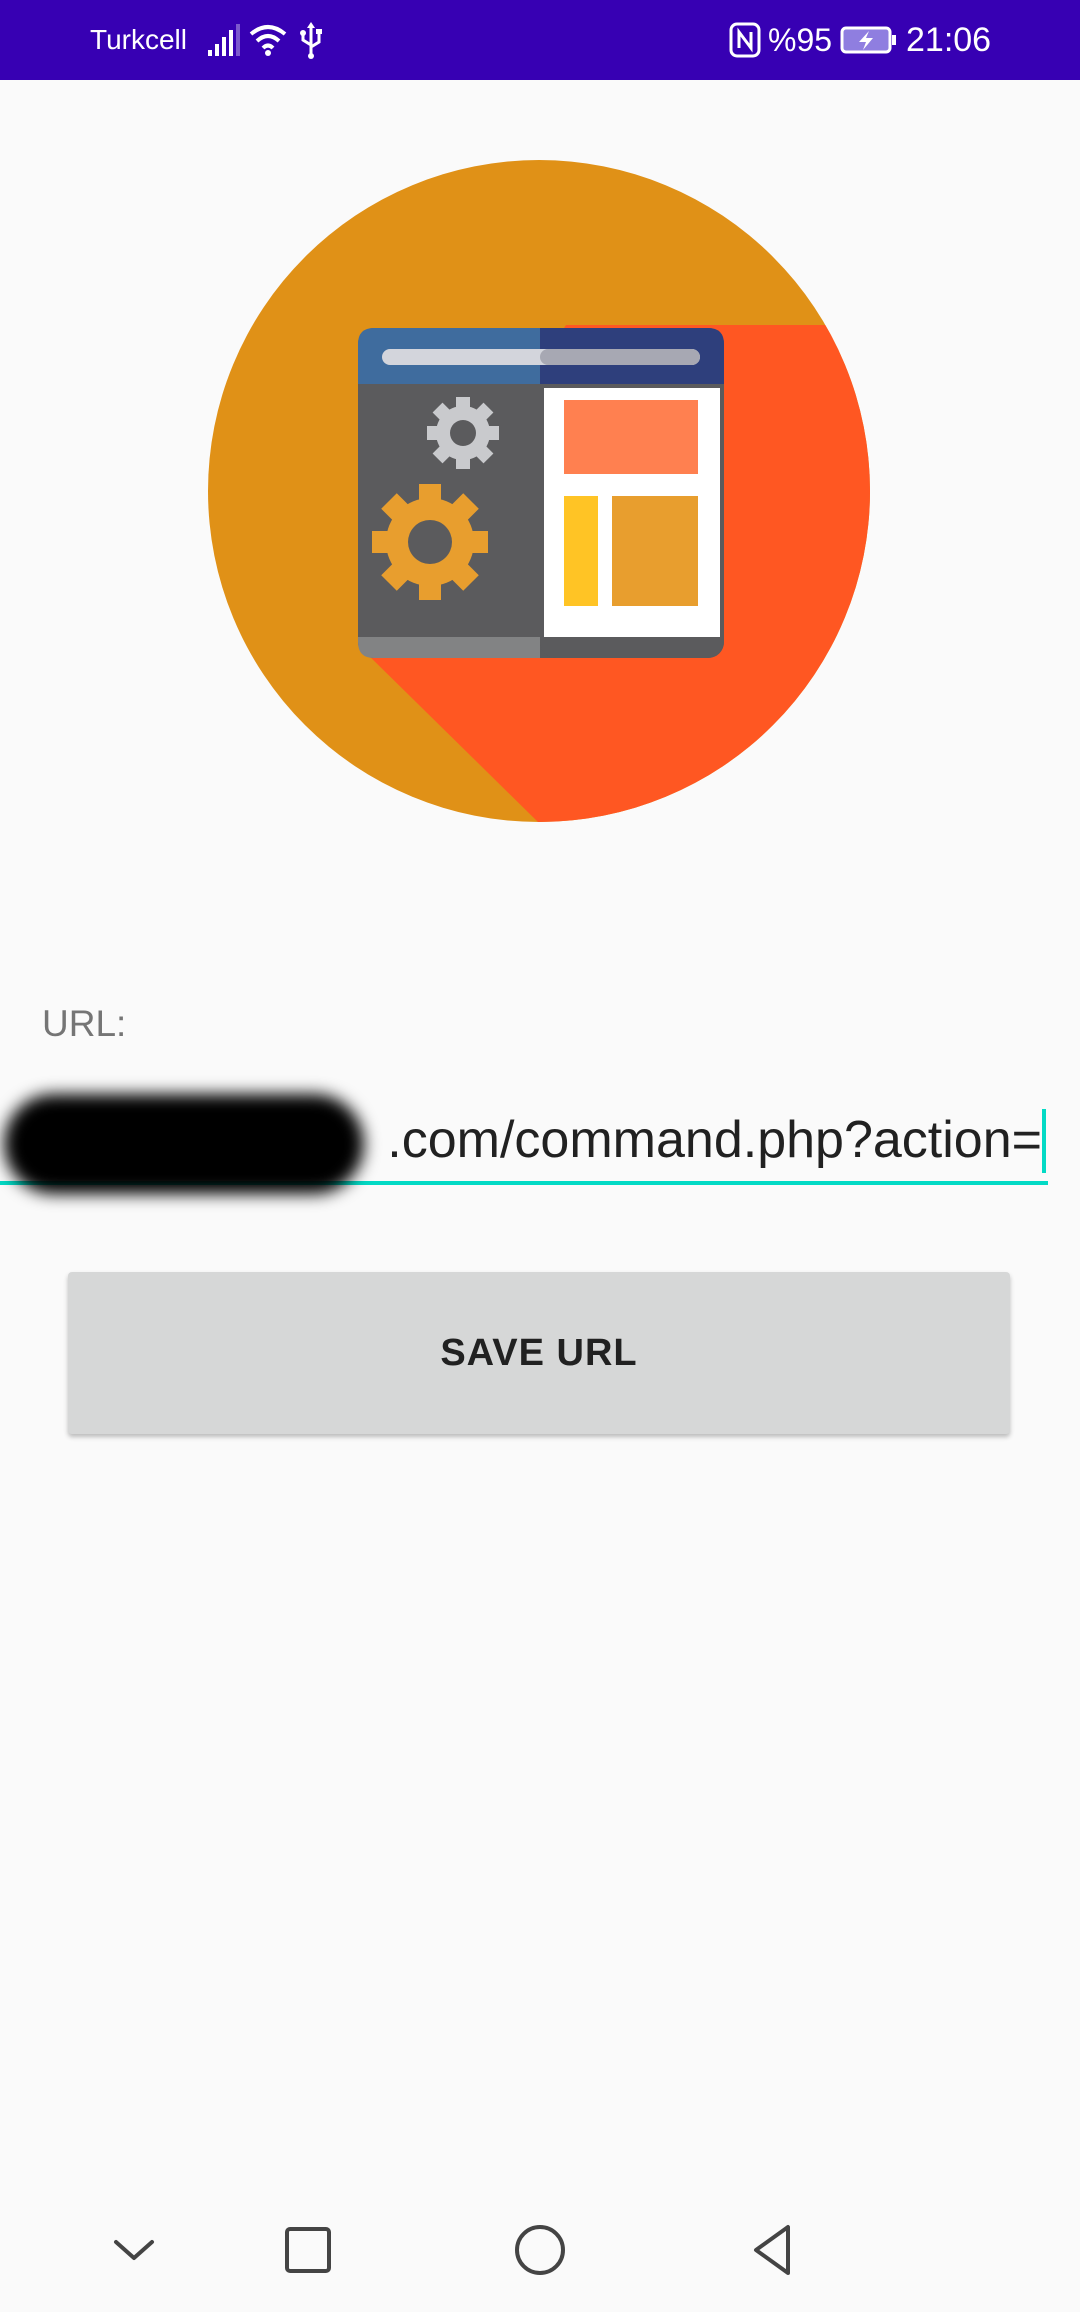 The image size is (1080, 2312). What do you see at coordinates (714, 1140) in the screenshot?
I see `url-input-value: .com/command.php?action=` at bounding box center [714, 1140].